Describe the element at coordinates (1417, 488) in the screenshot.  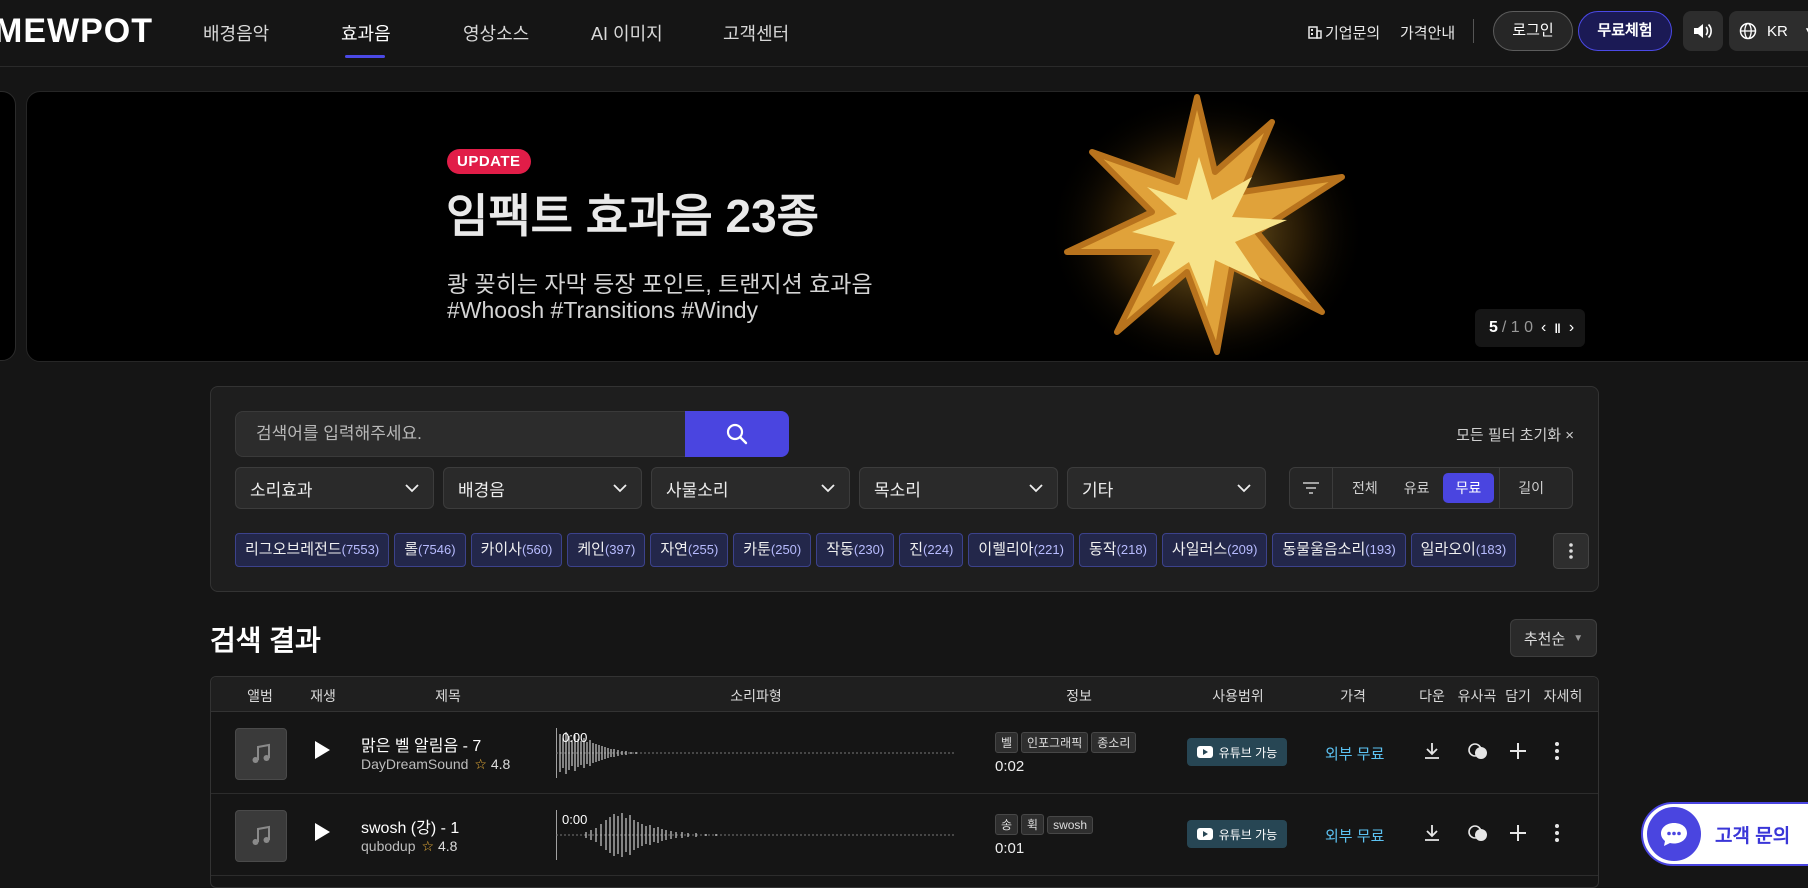
I see `price-filter-paid: 유료` at that location.